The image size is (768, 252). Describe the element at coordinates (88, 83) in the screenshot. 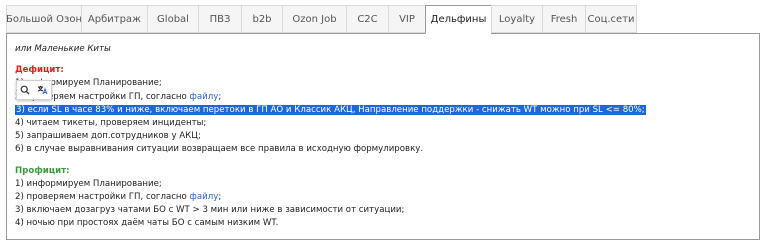

I see `deficit-item-1: 1) информируем Планирование;` at that location.